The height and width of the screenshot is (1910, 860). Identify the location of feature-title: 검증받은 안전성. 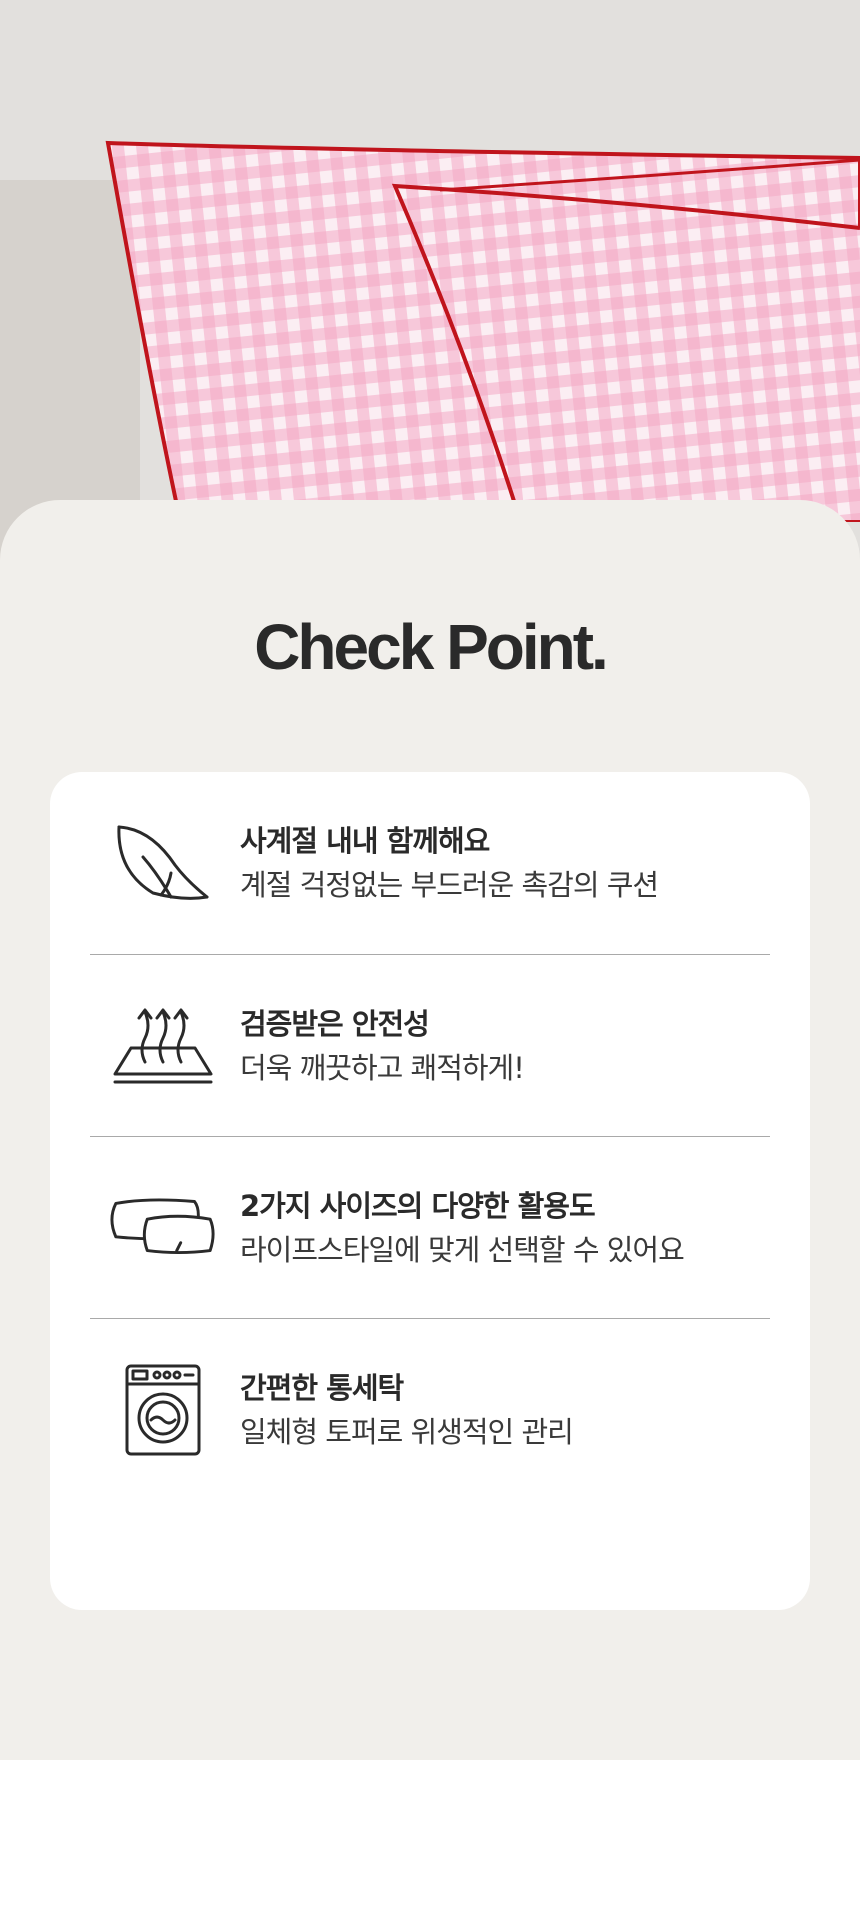
(335, 1024).